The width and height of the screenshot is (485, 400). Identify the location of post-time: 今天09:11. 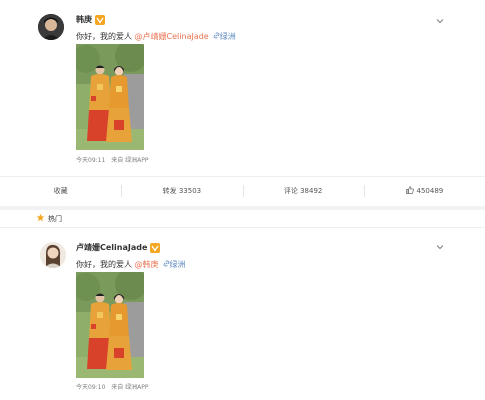
(90, 160).